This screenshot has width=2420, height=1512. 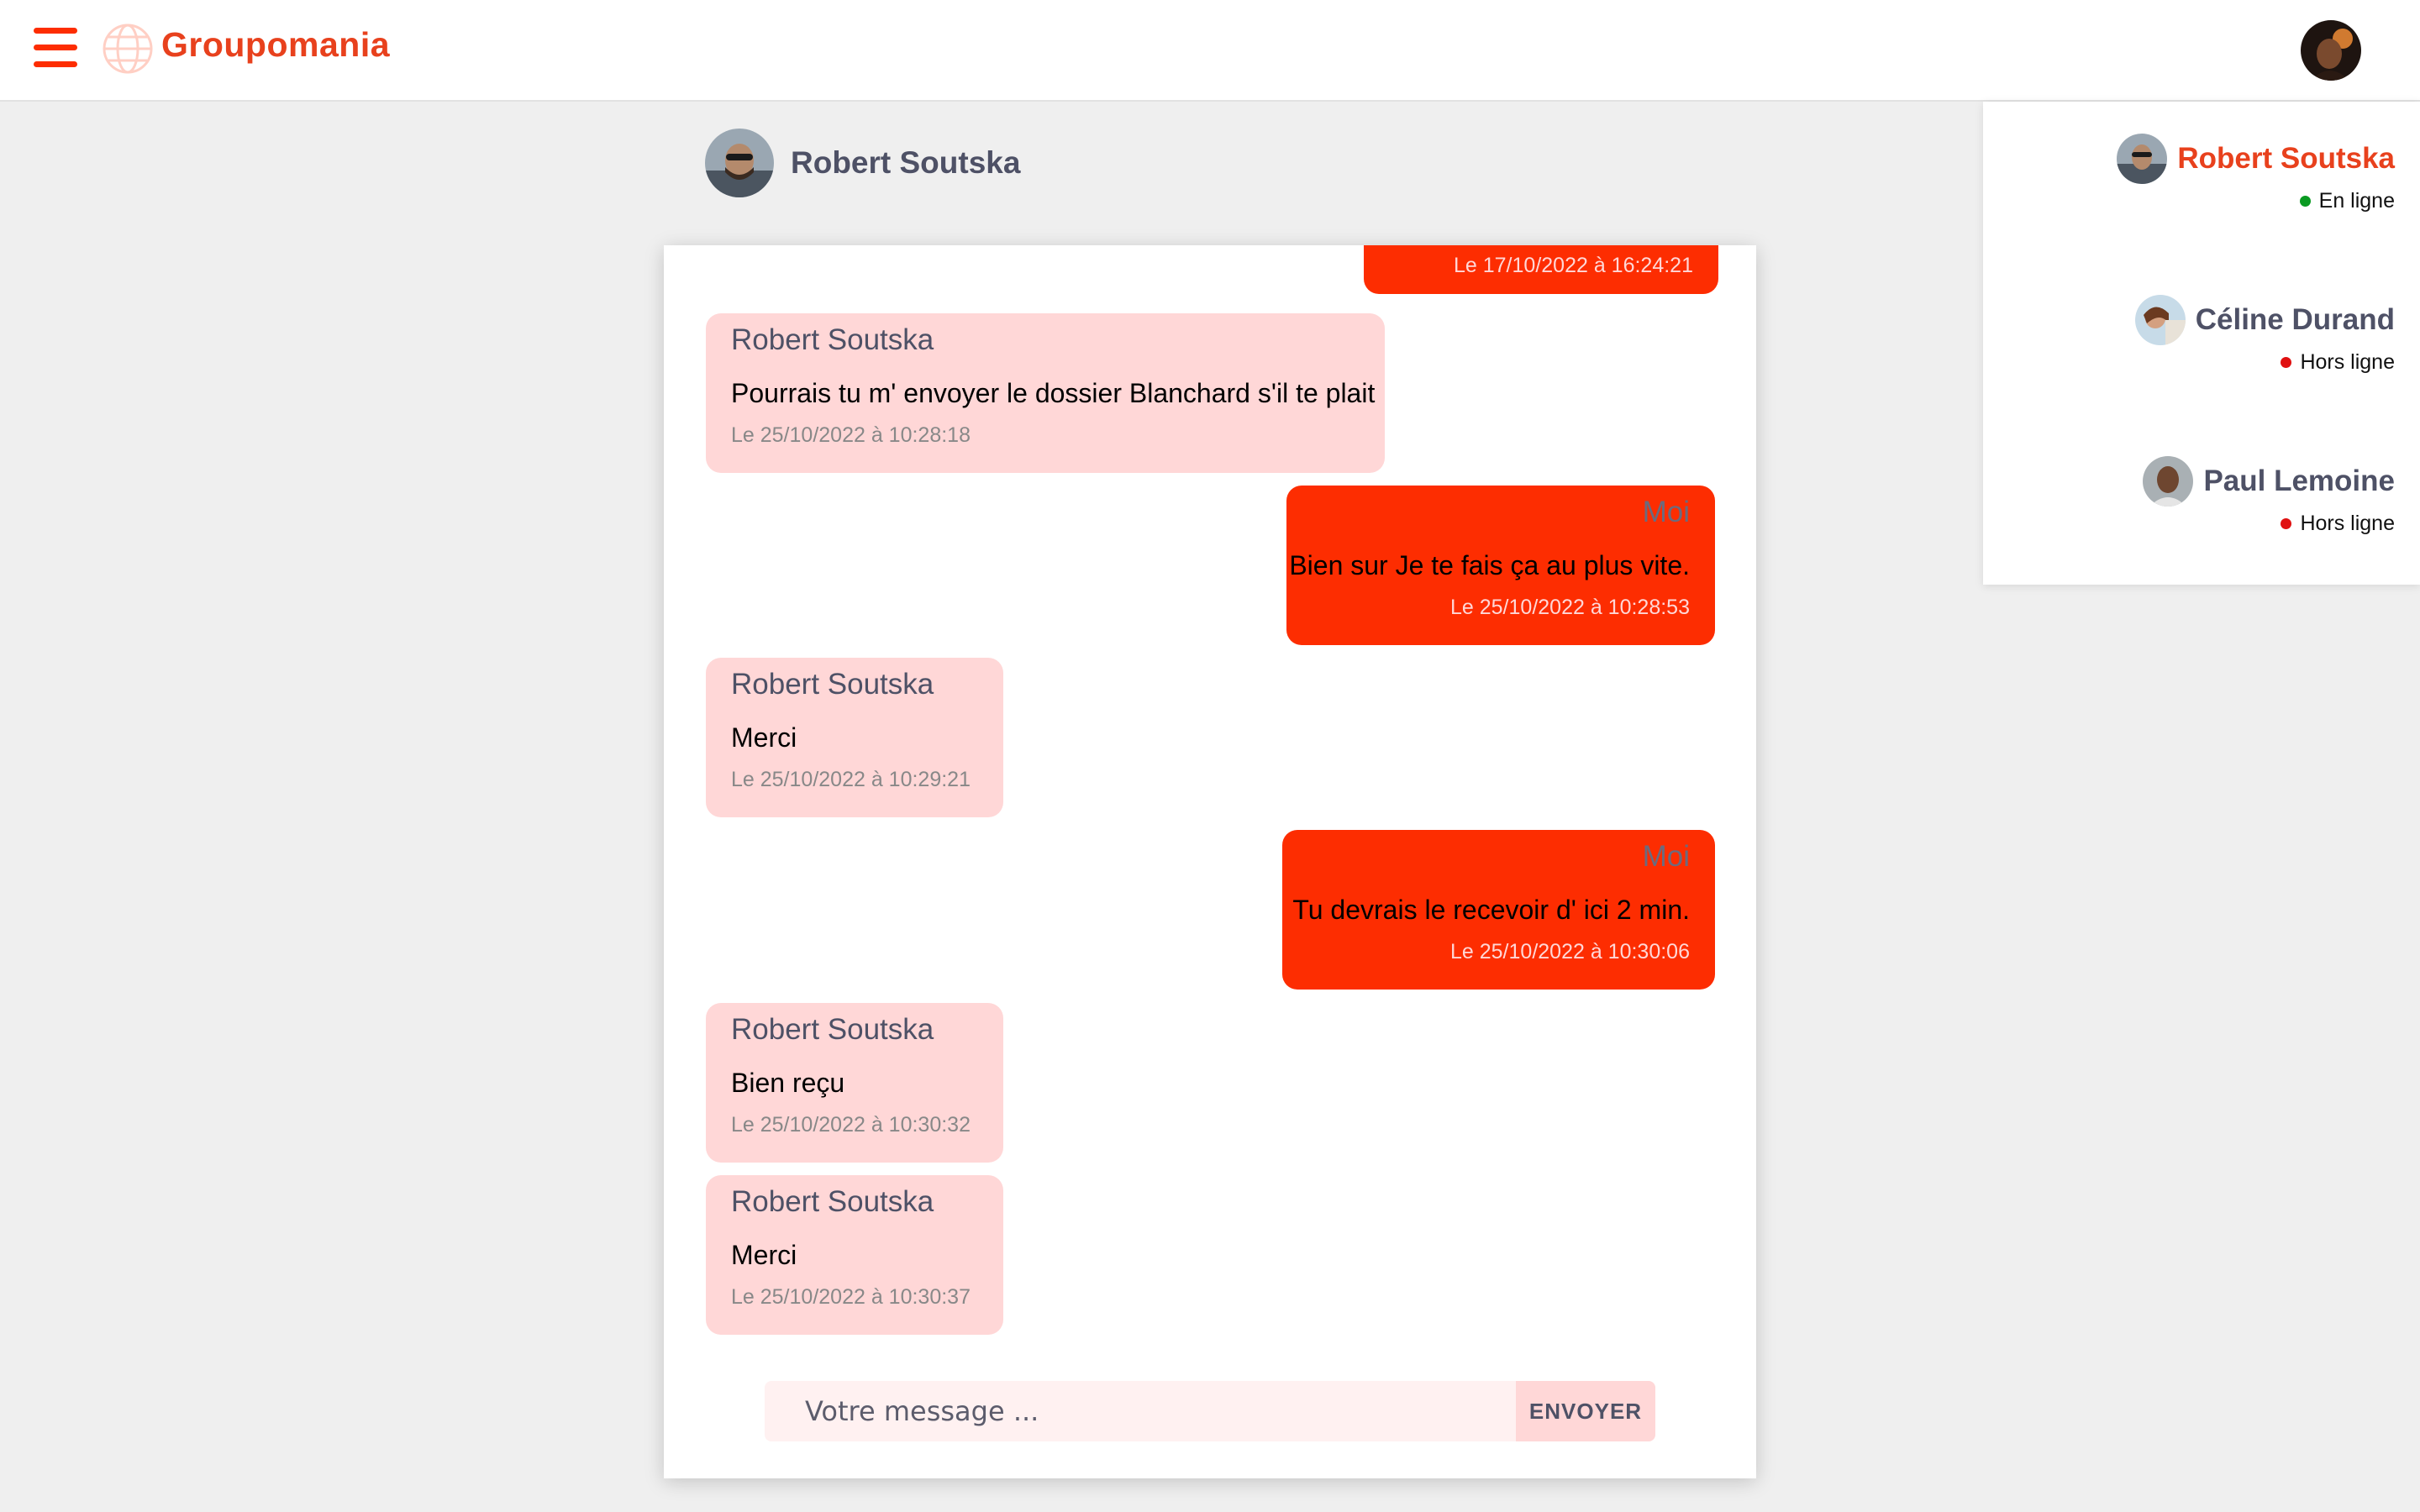 What do you see at coordinates (2331, 50) in the screenshot?
I see `user-avatar` at bounding box center [2331, 50].